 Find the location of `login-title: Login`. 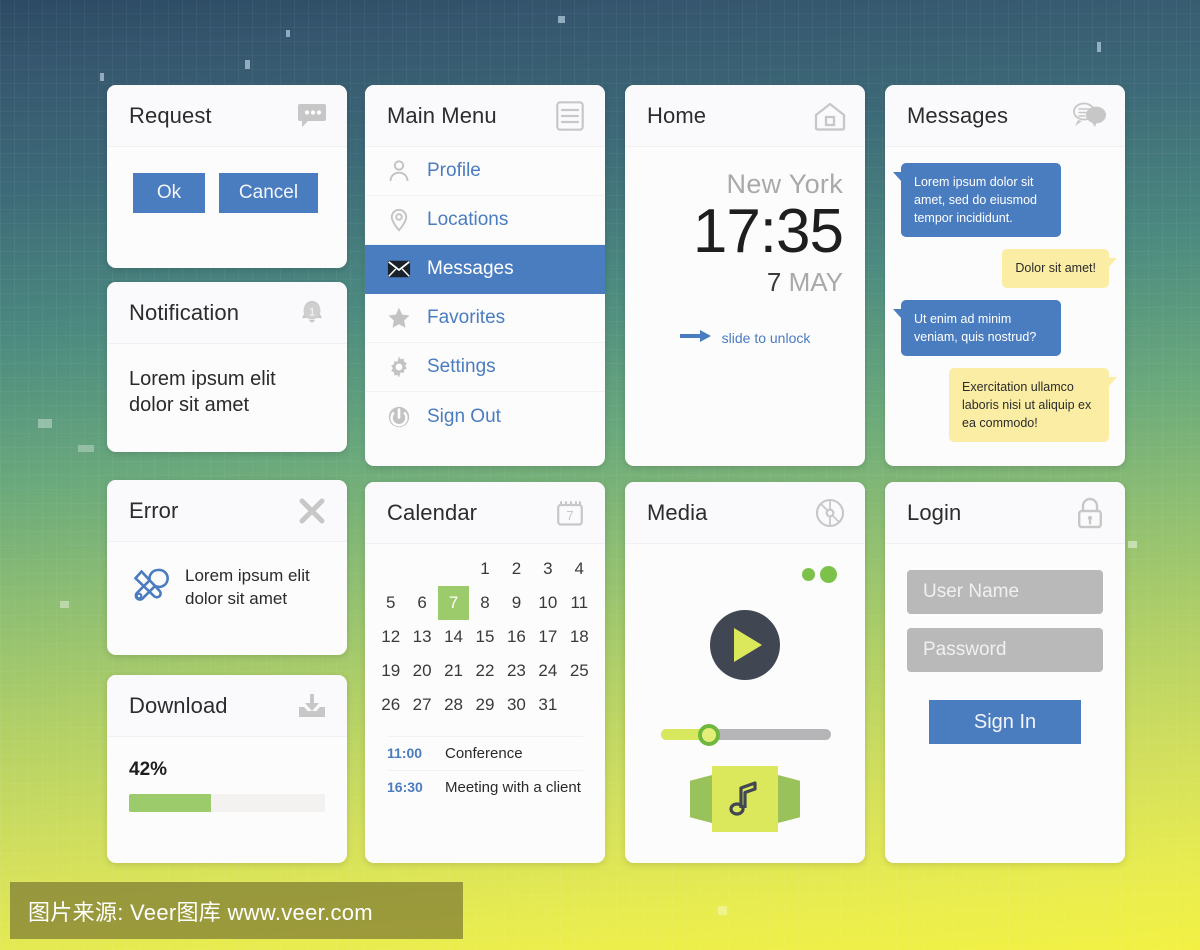

login-title: Login is located at coordinates (934, 512).